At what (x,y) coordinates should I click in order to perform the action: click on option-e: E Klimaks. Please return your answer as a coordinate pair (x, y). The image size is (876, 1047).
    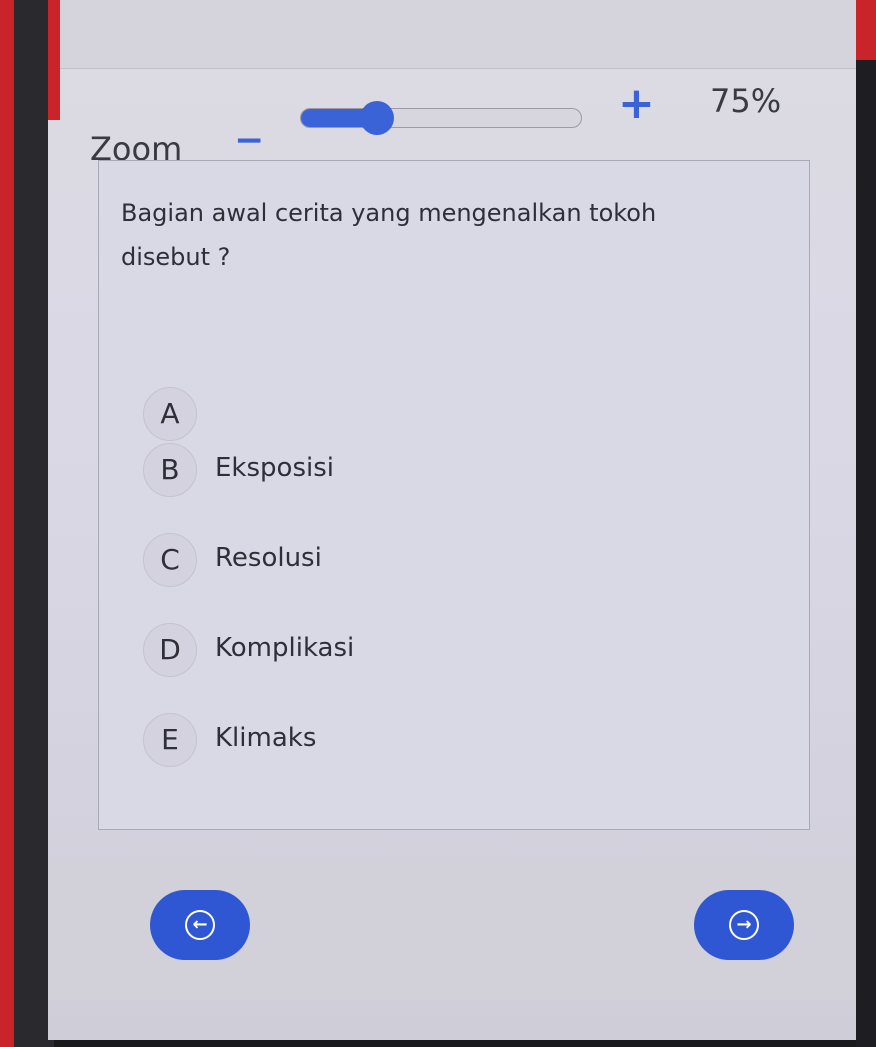
    Looking at the image, I should click on (423, 740).